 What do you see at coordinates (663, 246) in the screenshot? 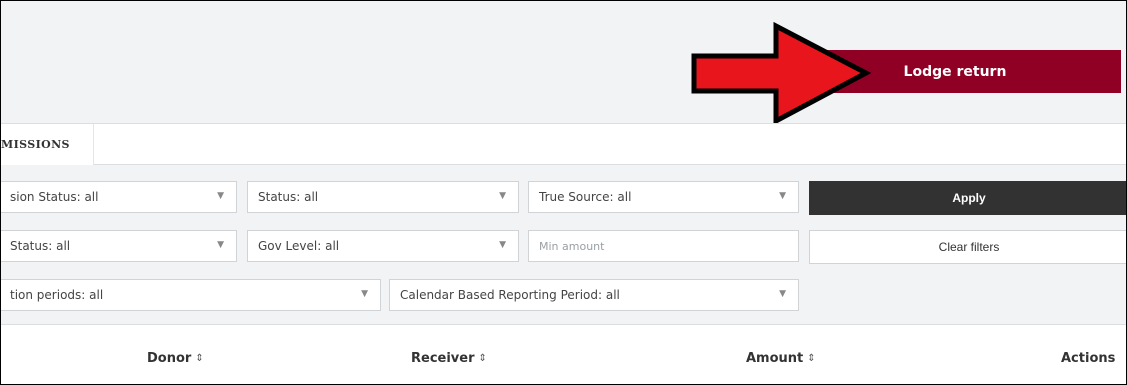
I see `min-amount-input: Min amount` at bounding box center [663, 246].